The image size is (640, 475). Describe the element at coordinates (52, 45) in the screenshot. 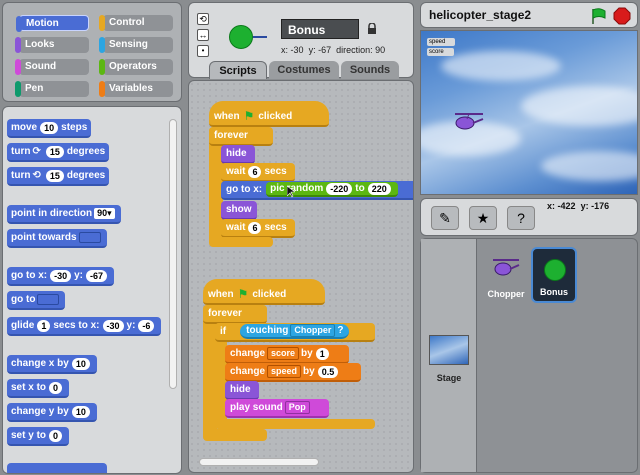

I see `category-looks: Looks` at that location.